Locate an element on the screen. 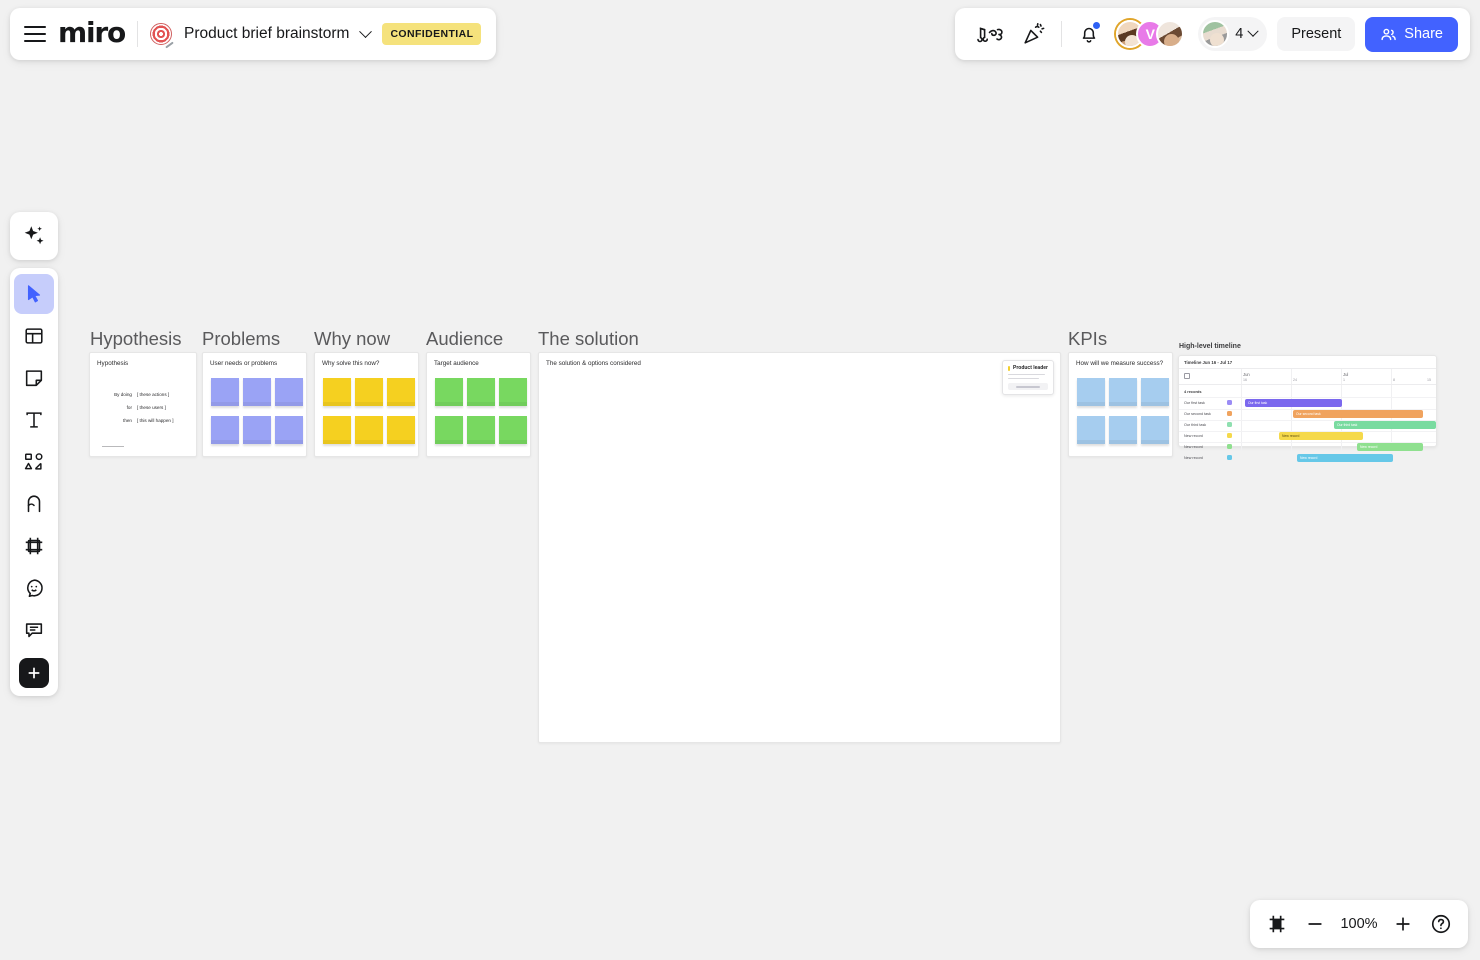 This screenshot has height=960, width=1480. party-popper-icon is located at coordinates (1034, 34).